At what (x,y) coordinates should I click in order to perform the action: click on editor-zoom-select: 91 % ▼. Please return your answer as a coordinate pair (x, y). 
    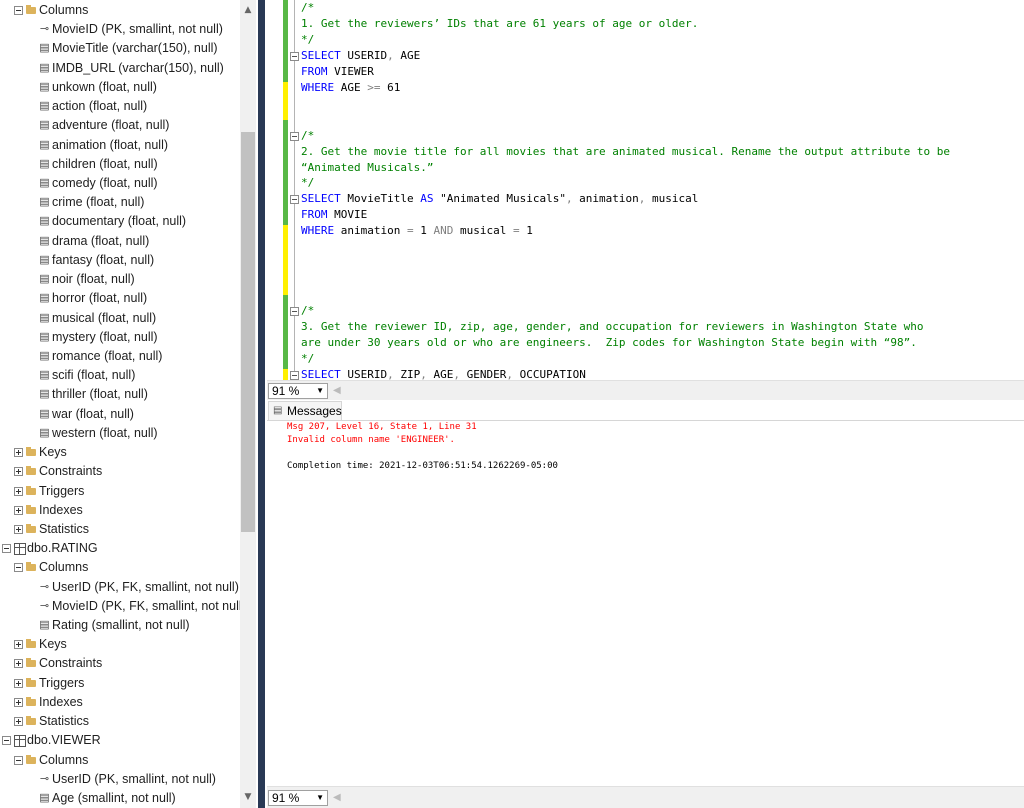
    Looking at the image, I should click on (298, 391).